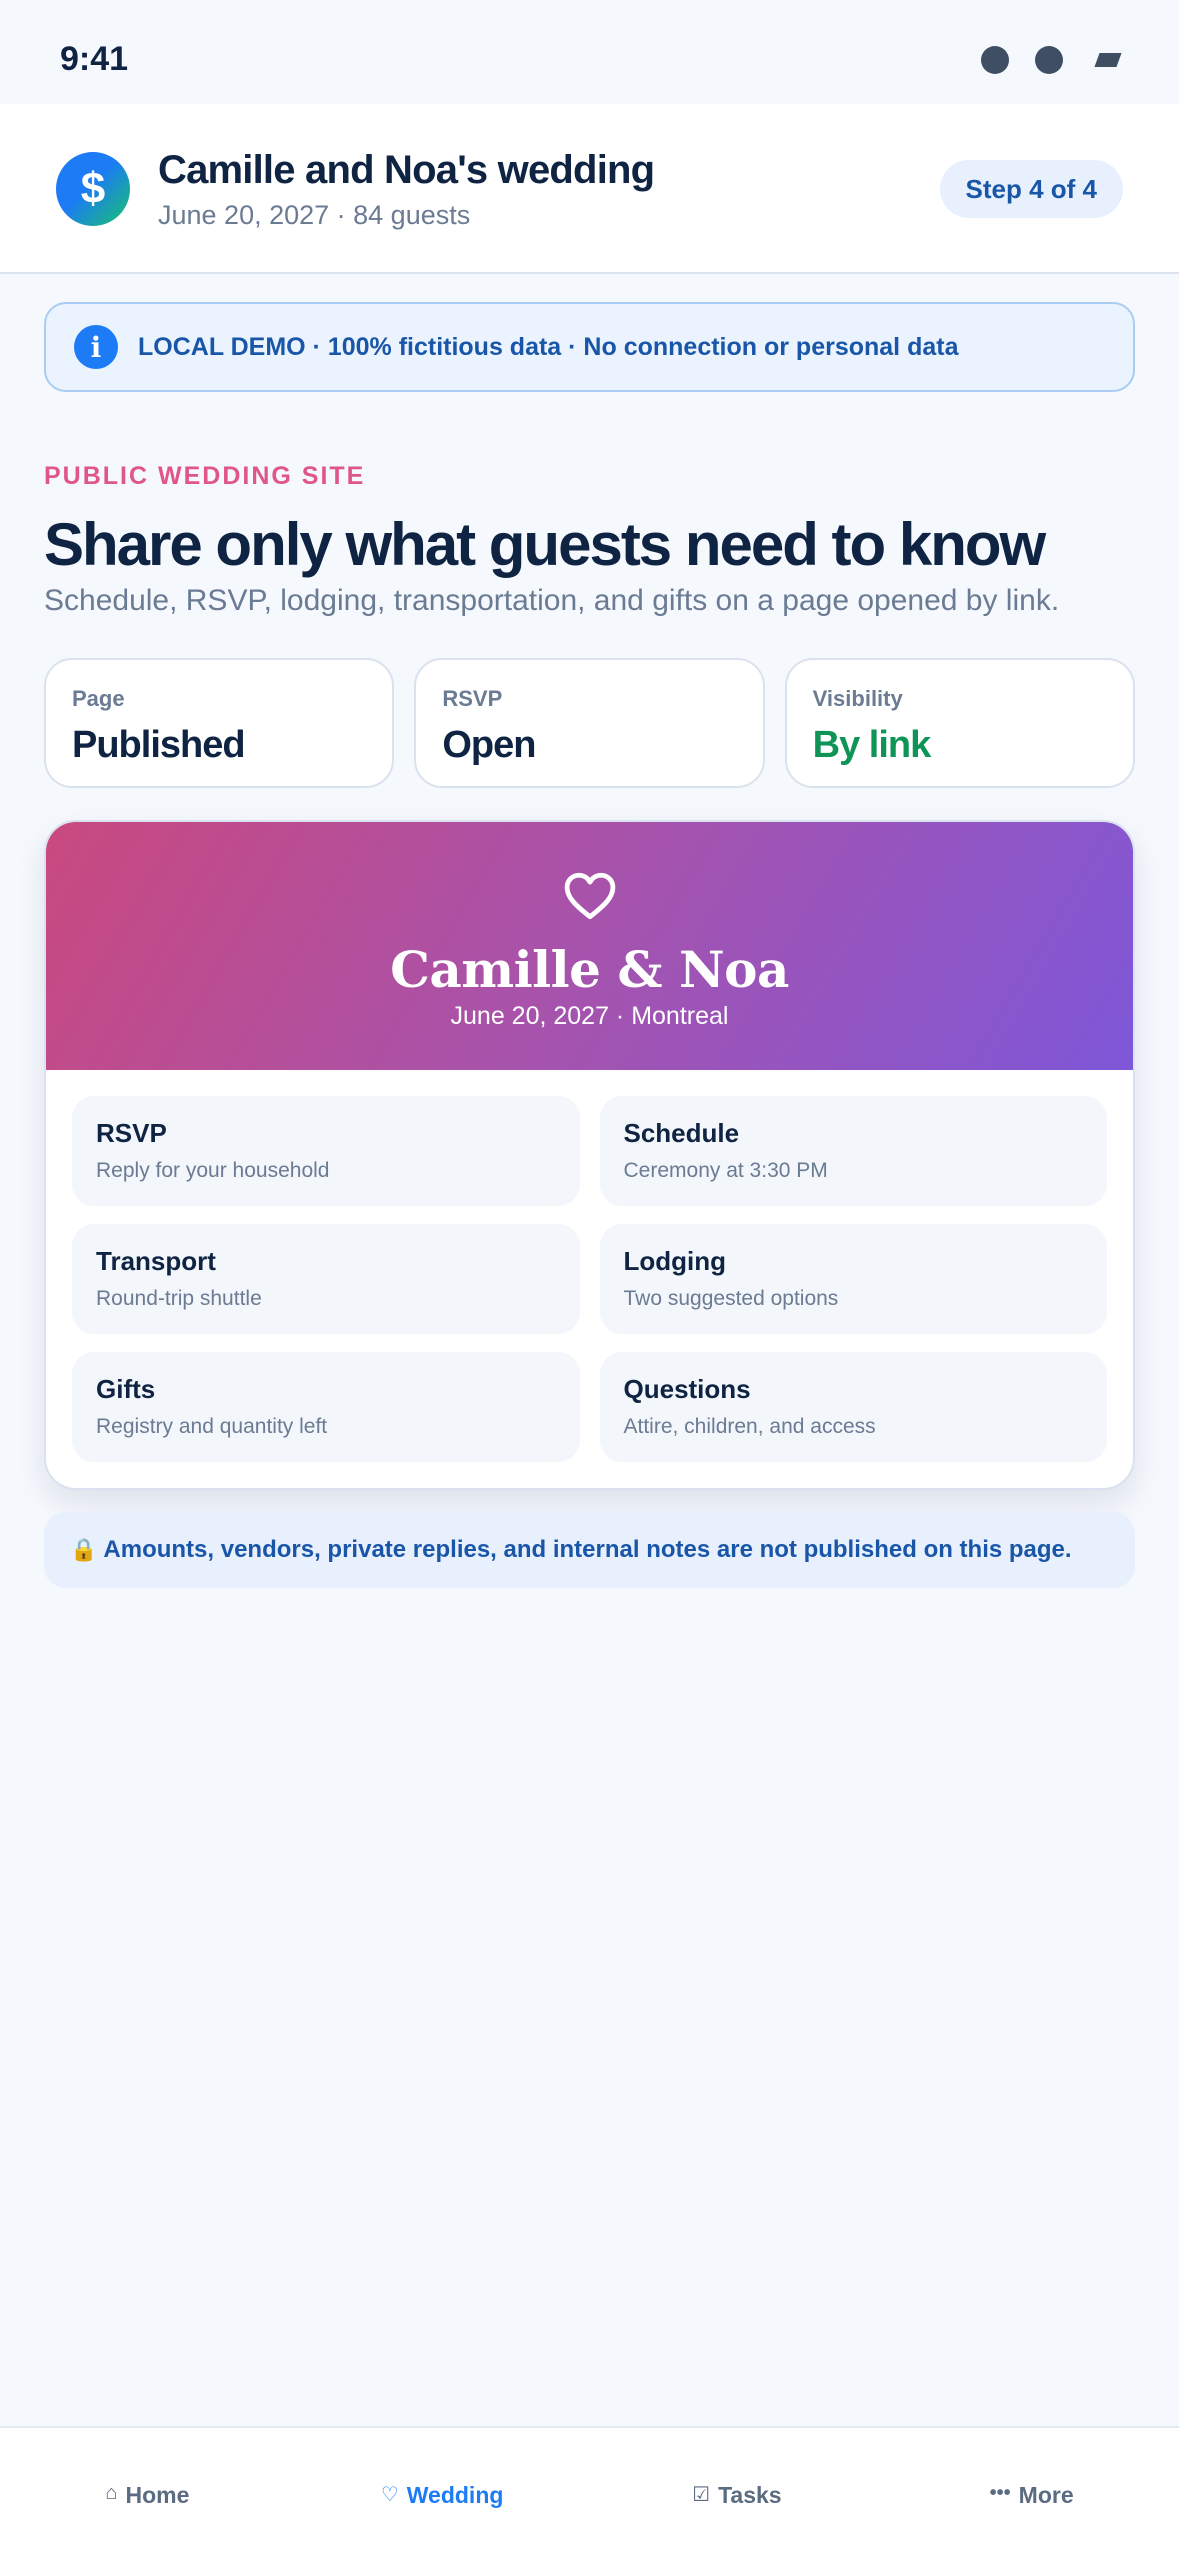 The image size is (1179, 2556). Describe the element at coordinates (589, 969) in the screenshot. I see `couple-names: Camille & Noa` at that location.